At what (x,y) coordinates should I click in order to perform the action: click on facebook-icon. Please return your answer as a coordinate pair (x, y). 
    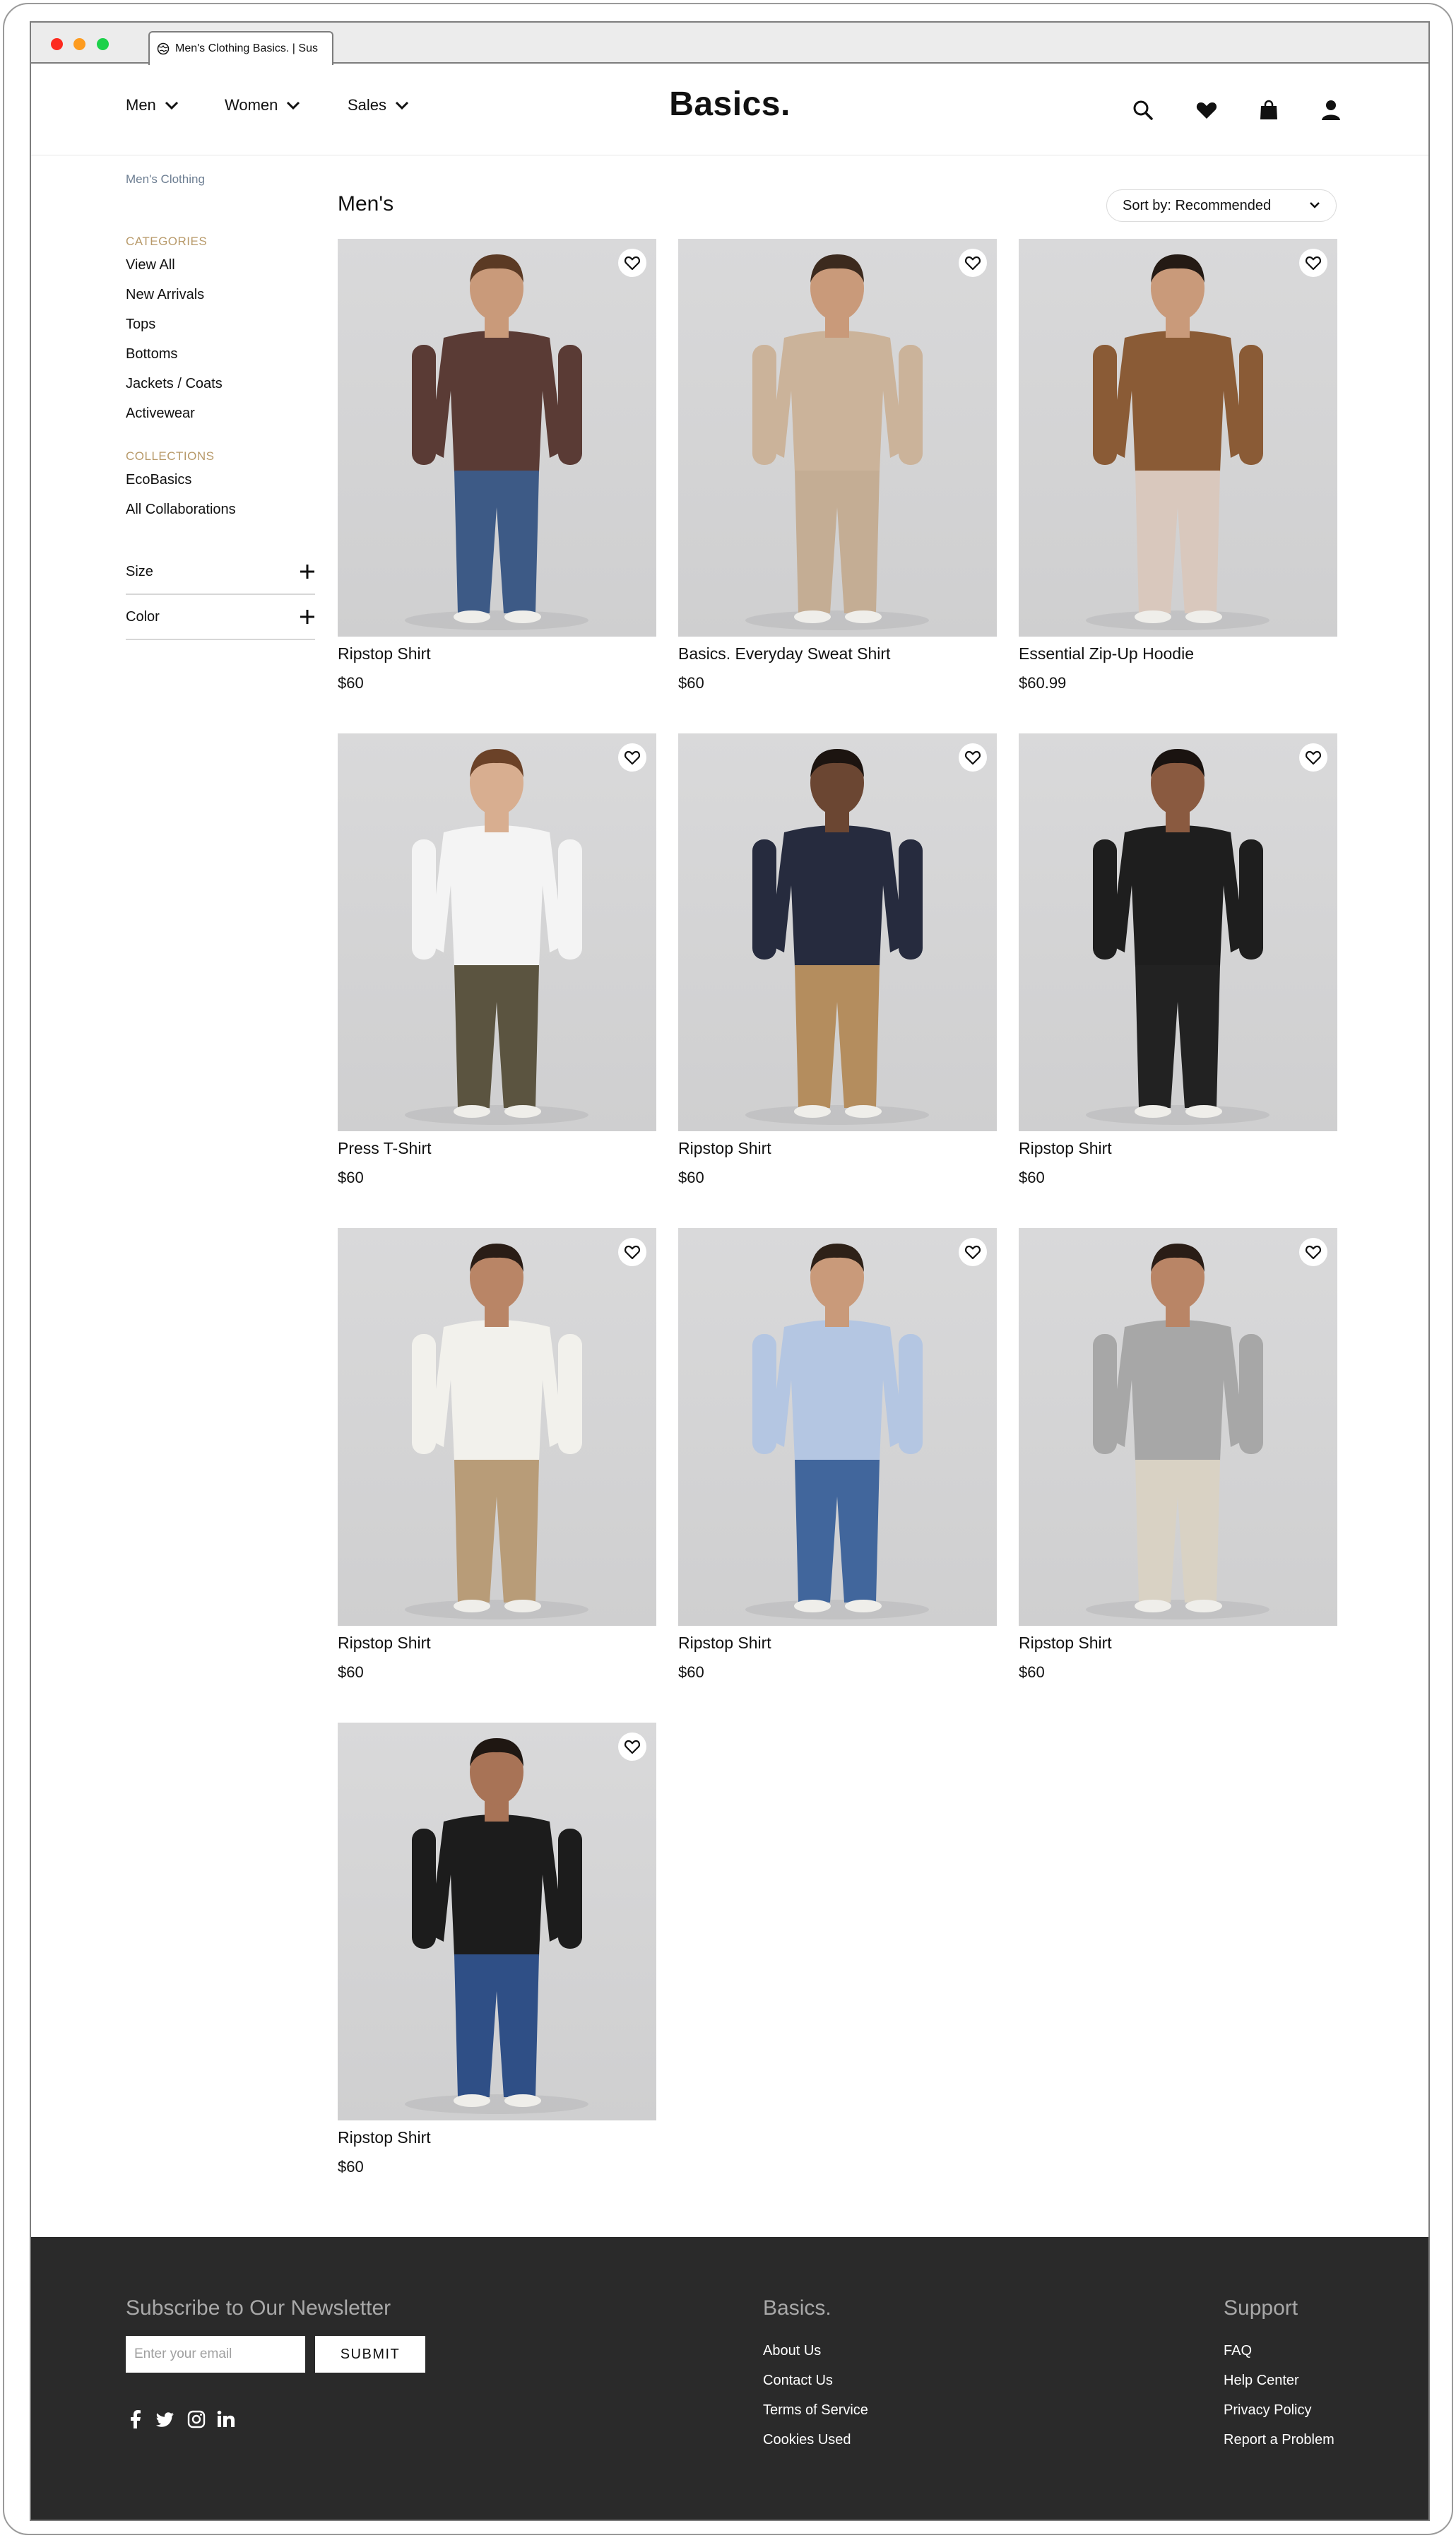
    Looking at the image, I should click on (136, 2419).